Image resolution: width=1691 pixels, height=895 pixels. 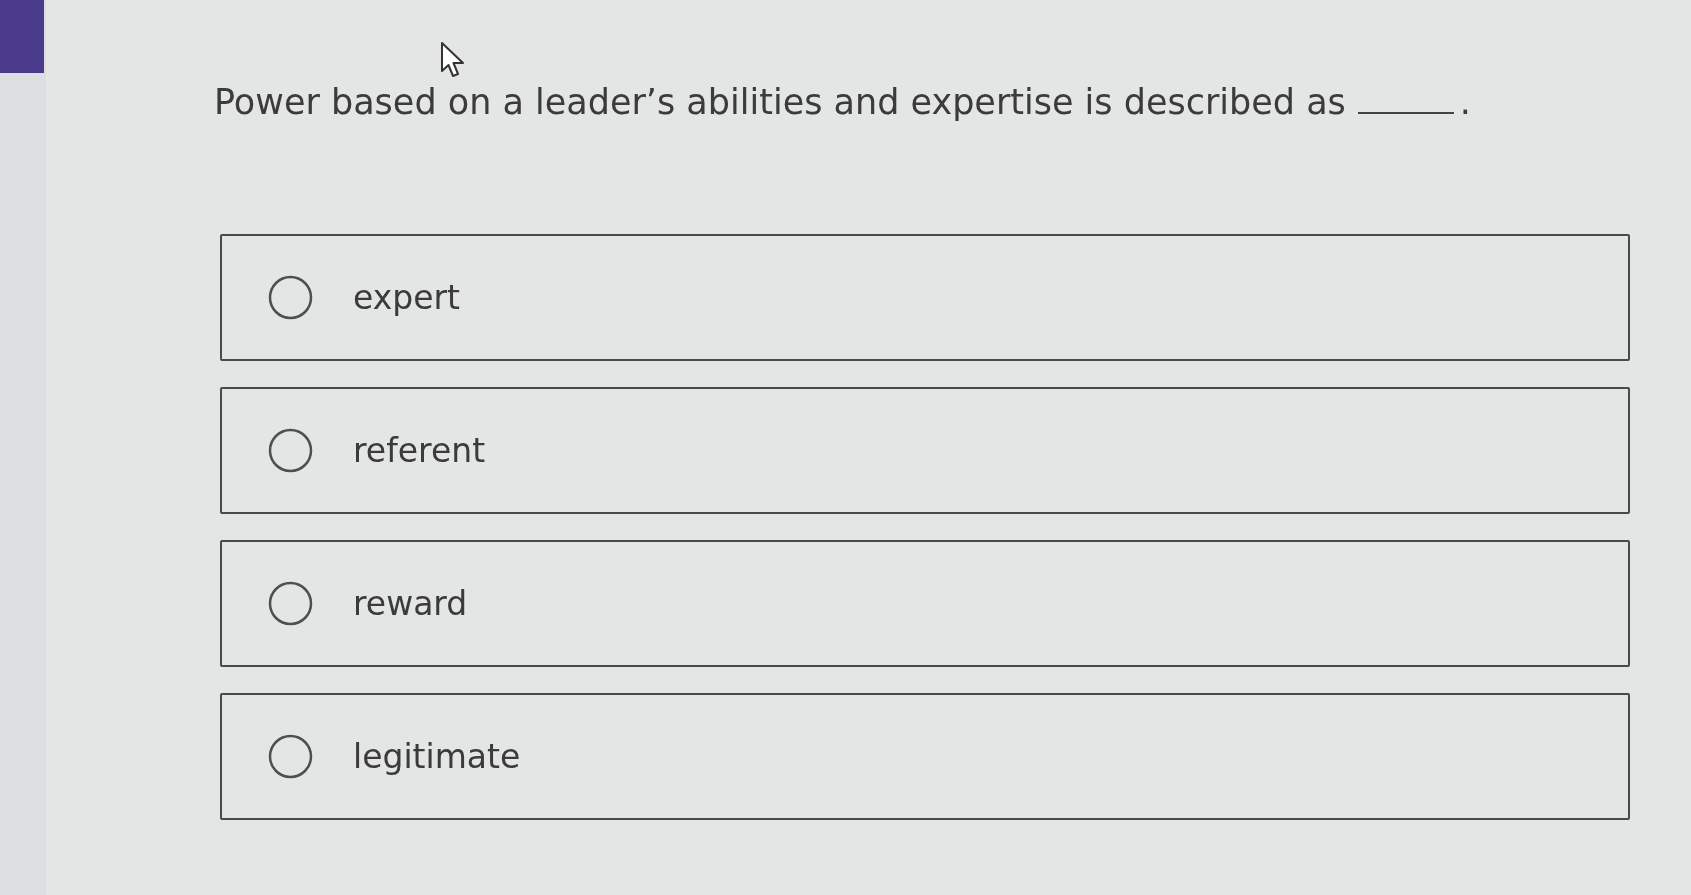 I want to click on question-text: Power based on a leader’s abilities and expertise is described as, so click(x=780, y=102).